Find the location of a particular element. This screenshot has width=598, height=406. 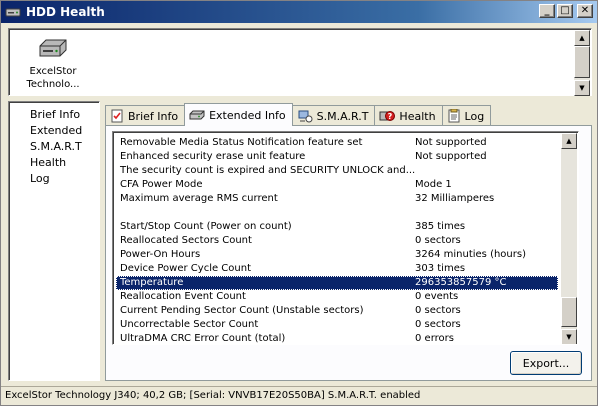

tab-extended-info: Extended Info is located at coordinates (238, 114).